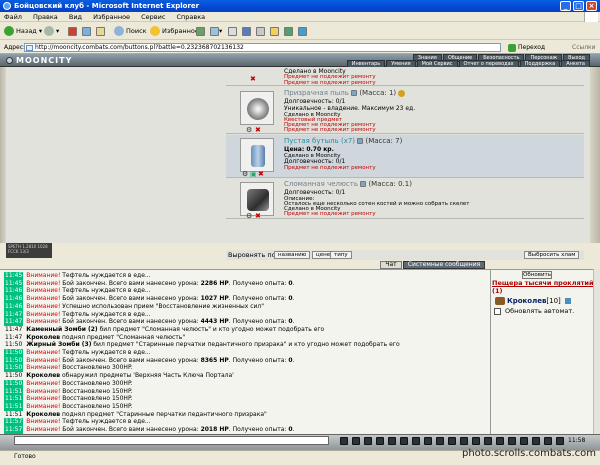 Image resolution: width=600 pixels, height=465 pixels. What do you see at coordinates (404, 441) in the screenshot?
I see `chat-tool-6-icon` at bounding box center [404, 441].